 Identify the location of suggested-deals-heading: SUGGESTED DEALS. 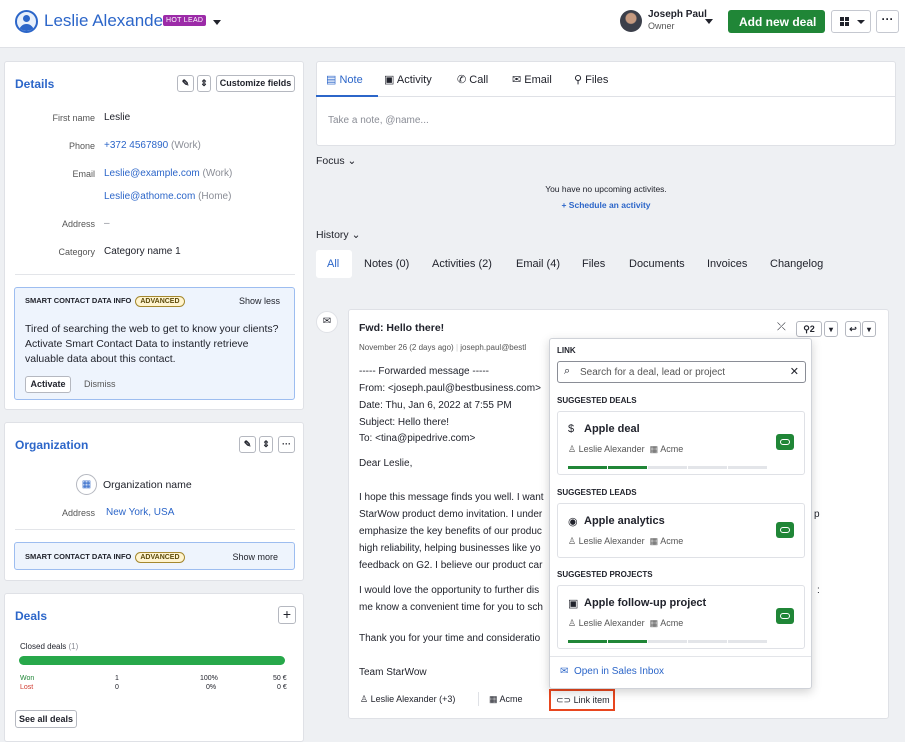
(597, 400).